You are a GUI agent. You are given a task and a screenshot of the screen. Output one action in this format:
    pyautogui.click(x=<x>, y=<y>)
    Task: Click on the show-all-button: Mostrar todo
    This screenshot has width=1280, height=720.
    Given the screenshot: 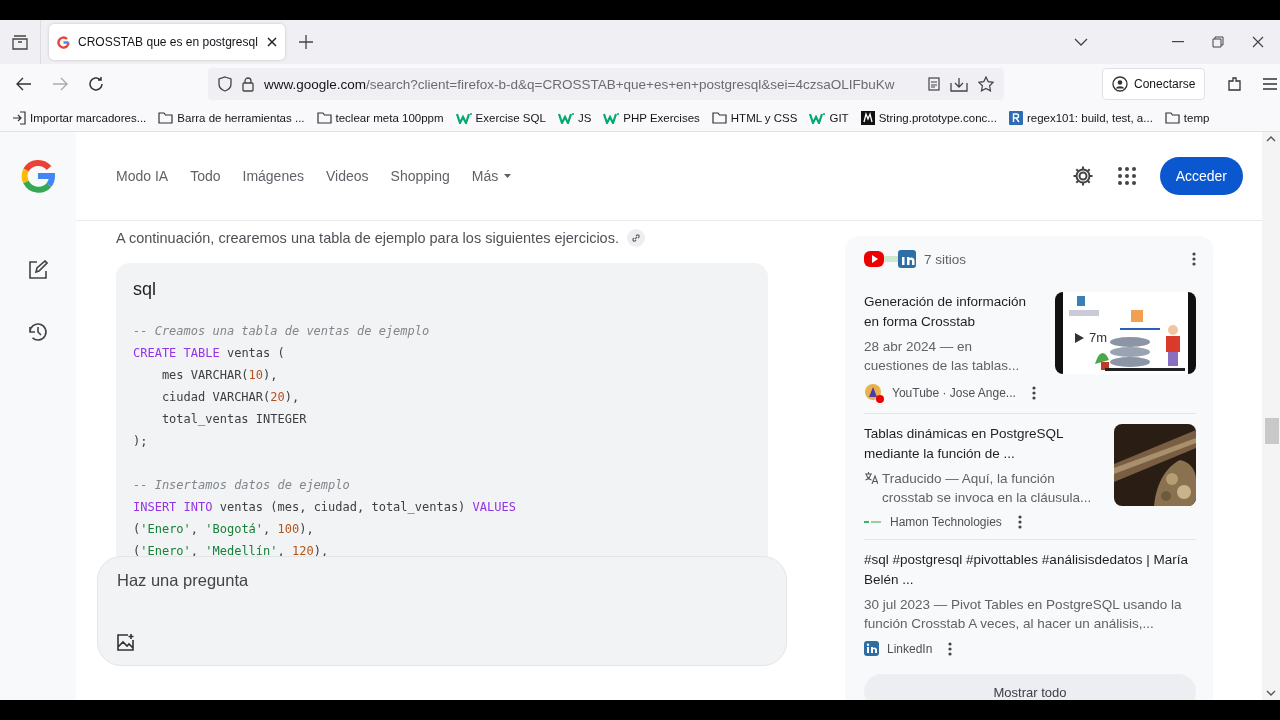 What is the action you would take?
    pyautogui.click(x=1030, y=687)
    